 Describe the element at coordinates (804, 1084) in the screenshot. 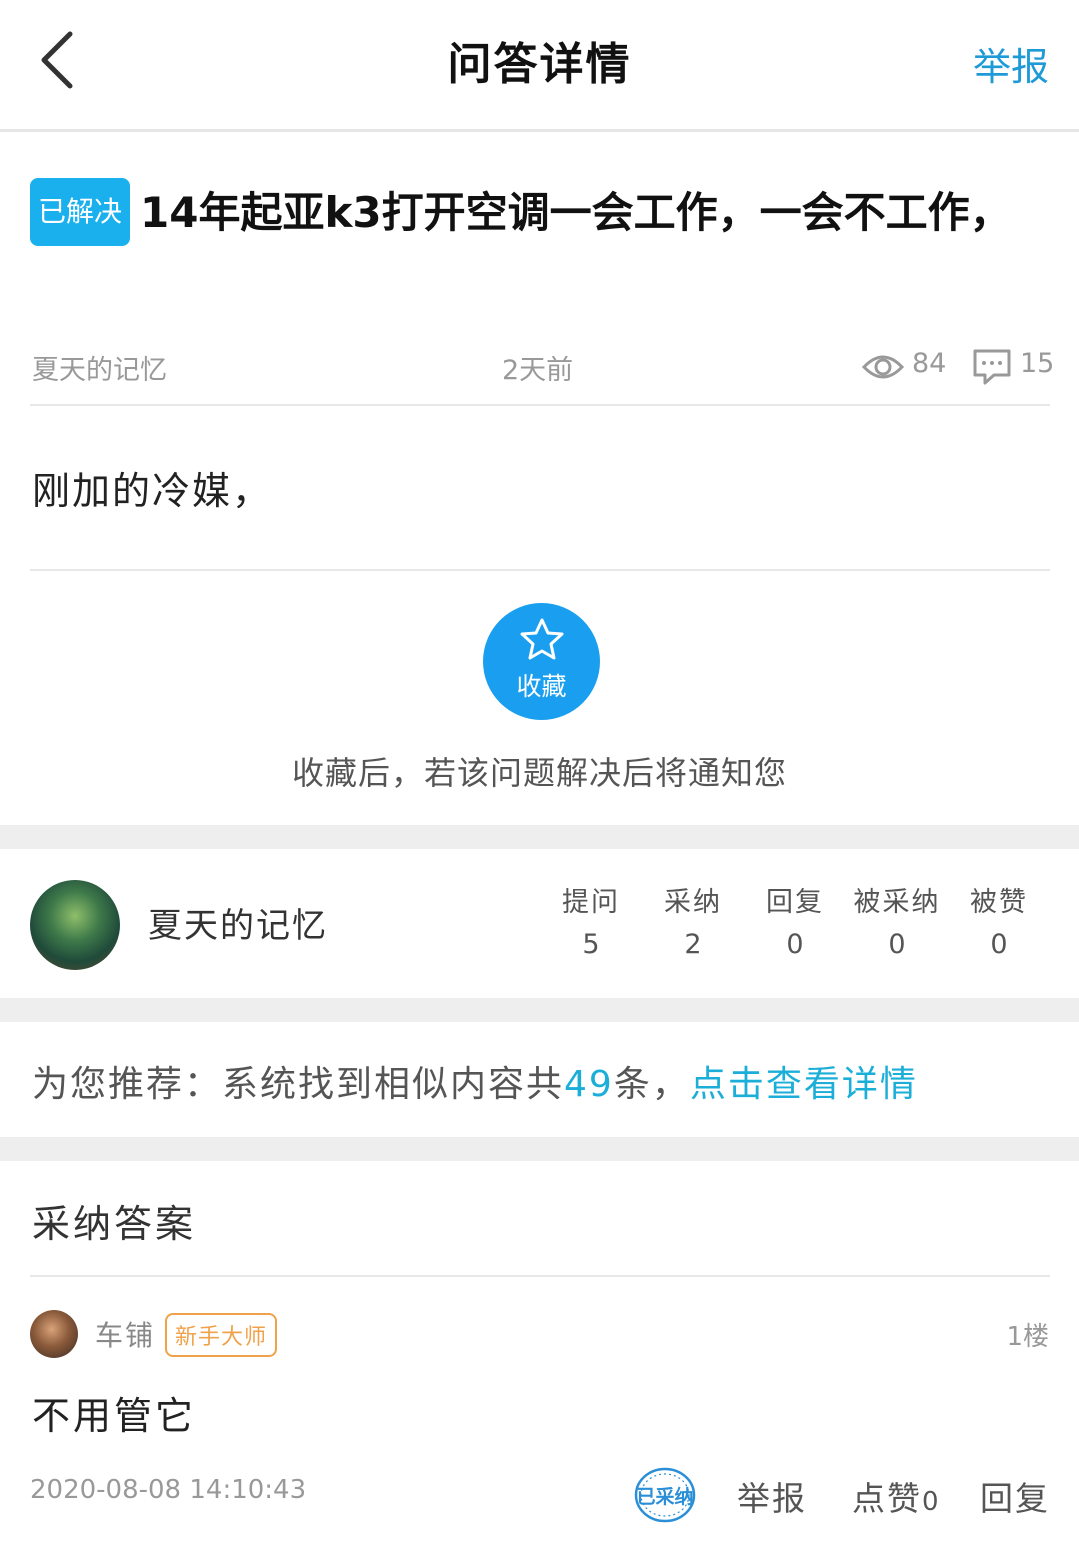

I see `recommend-link: 点击查看详情` at that location.